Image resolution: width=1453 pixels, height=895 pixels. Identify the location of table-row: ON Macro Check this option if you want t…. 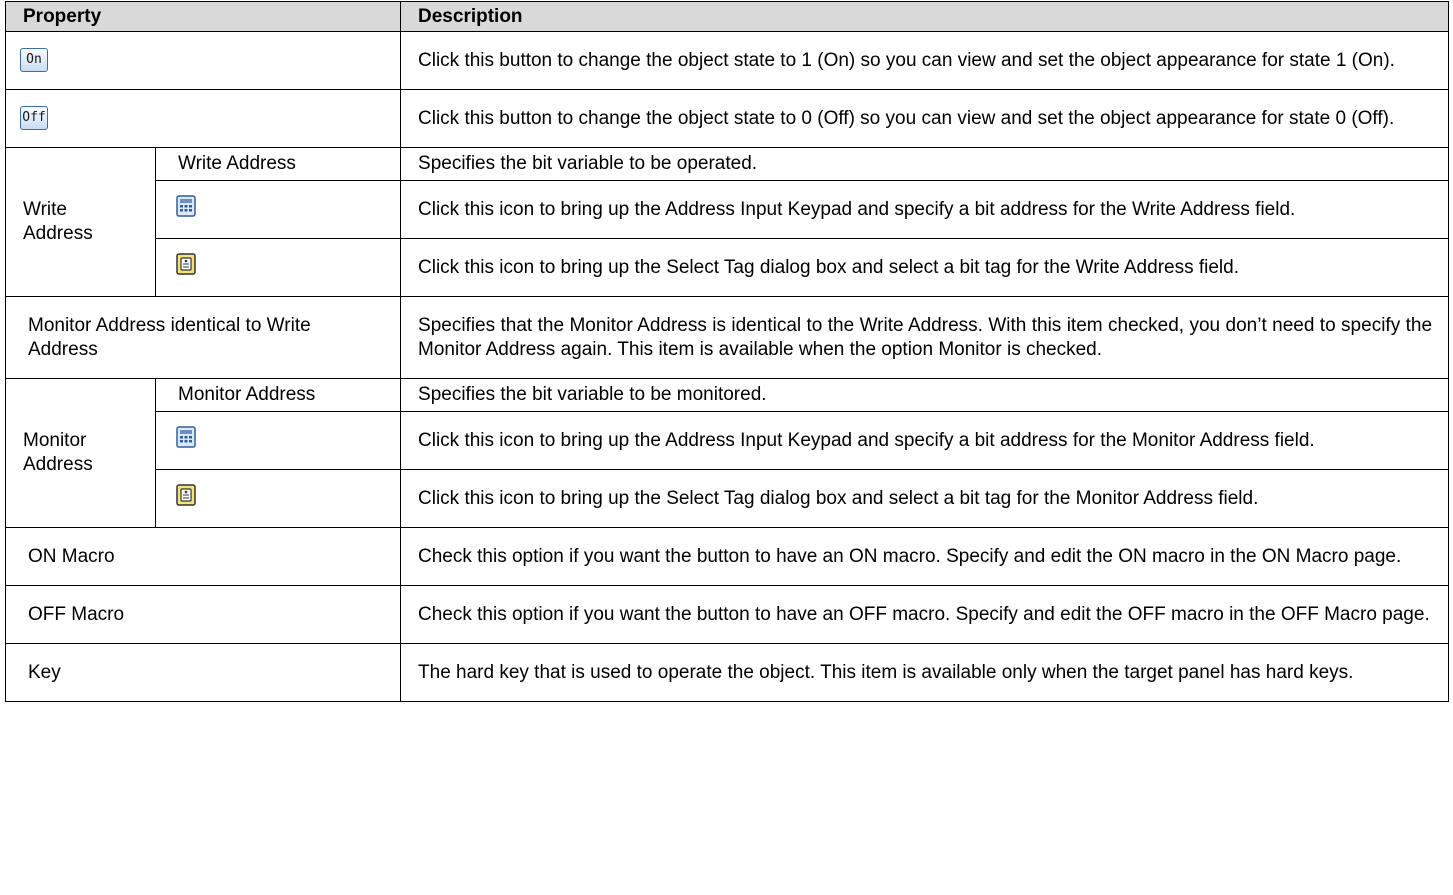
(727, 556).